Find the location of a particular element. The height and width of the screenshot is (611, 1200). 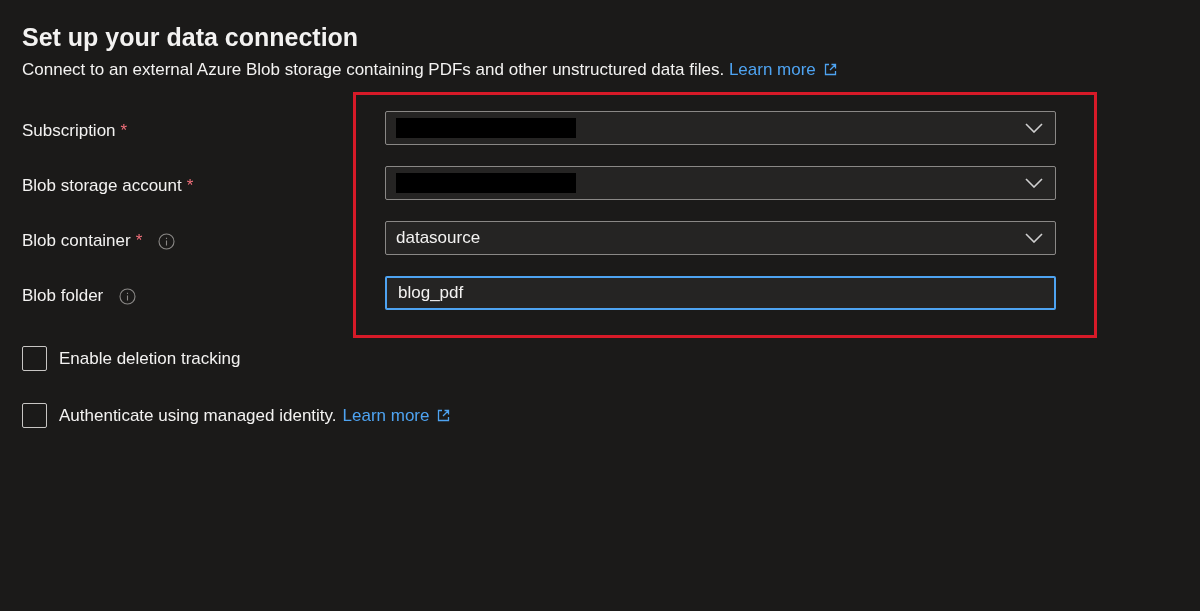

field-label: Subscription is located at coordinates (69, 131).